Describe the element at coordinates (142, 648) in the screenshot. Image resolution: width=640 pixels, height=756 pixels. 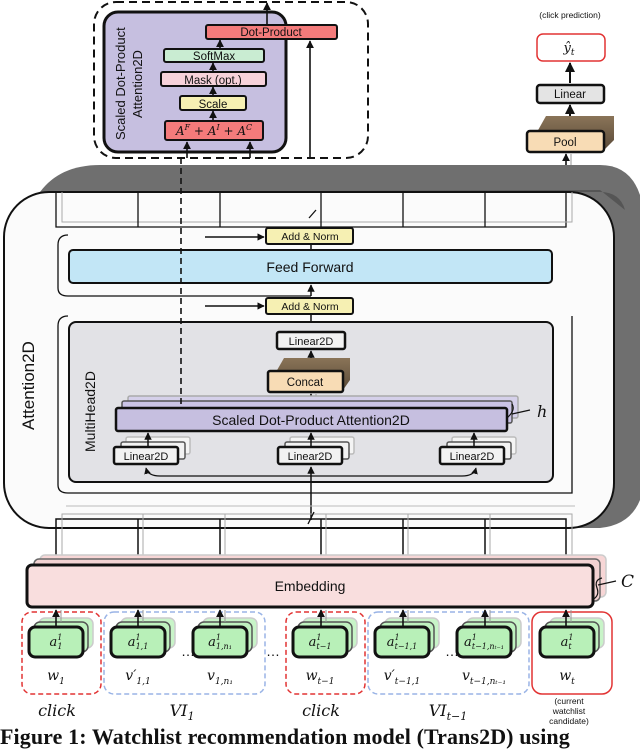
I see `input-node-2: a1 1,1v′1,1` at that location.